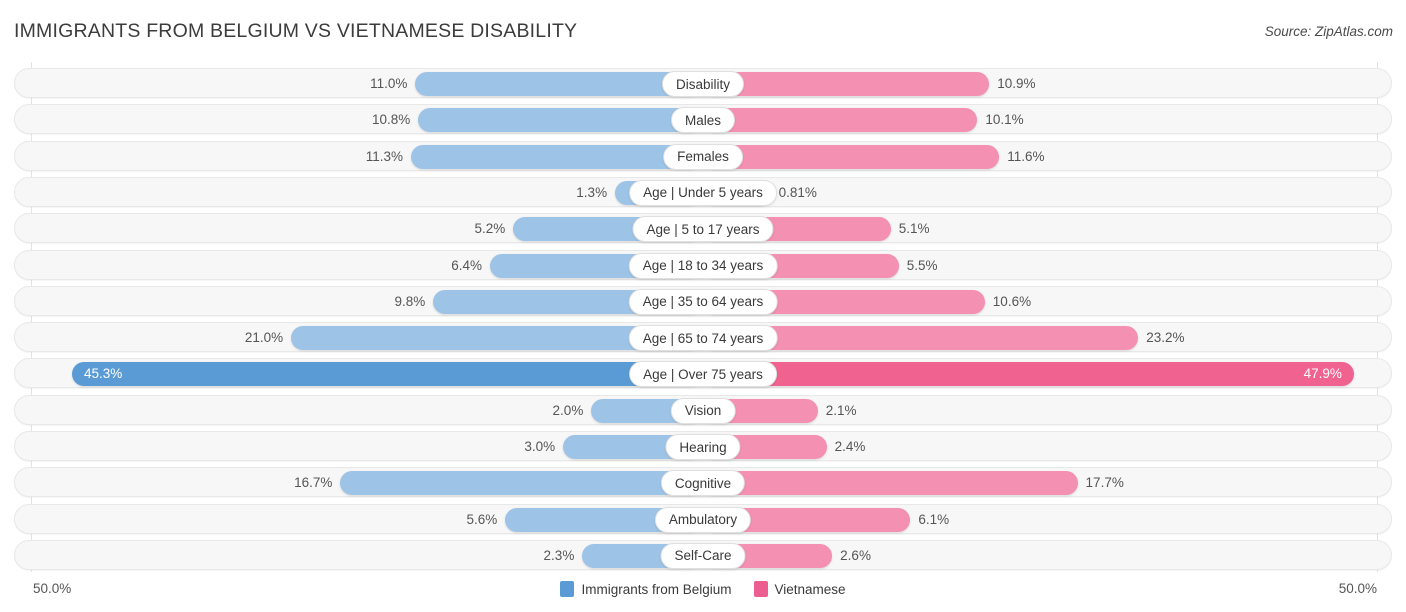 The height and width of the screenshot is (612, 1406). What do you see at coordinates (559, 555) in the screenshot?
I see `value-label-left: 2.3%` at bounding box center [559, 555].